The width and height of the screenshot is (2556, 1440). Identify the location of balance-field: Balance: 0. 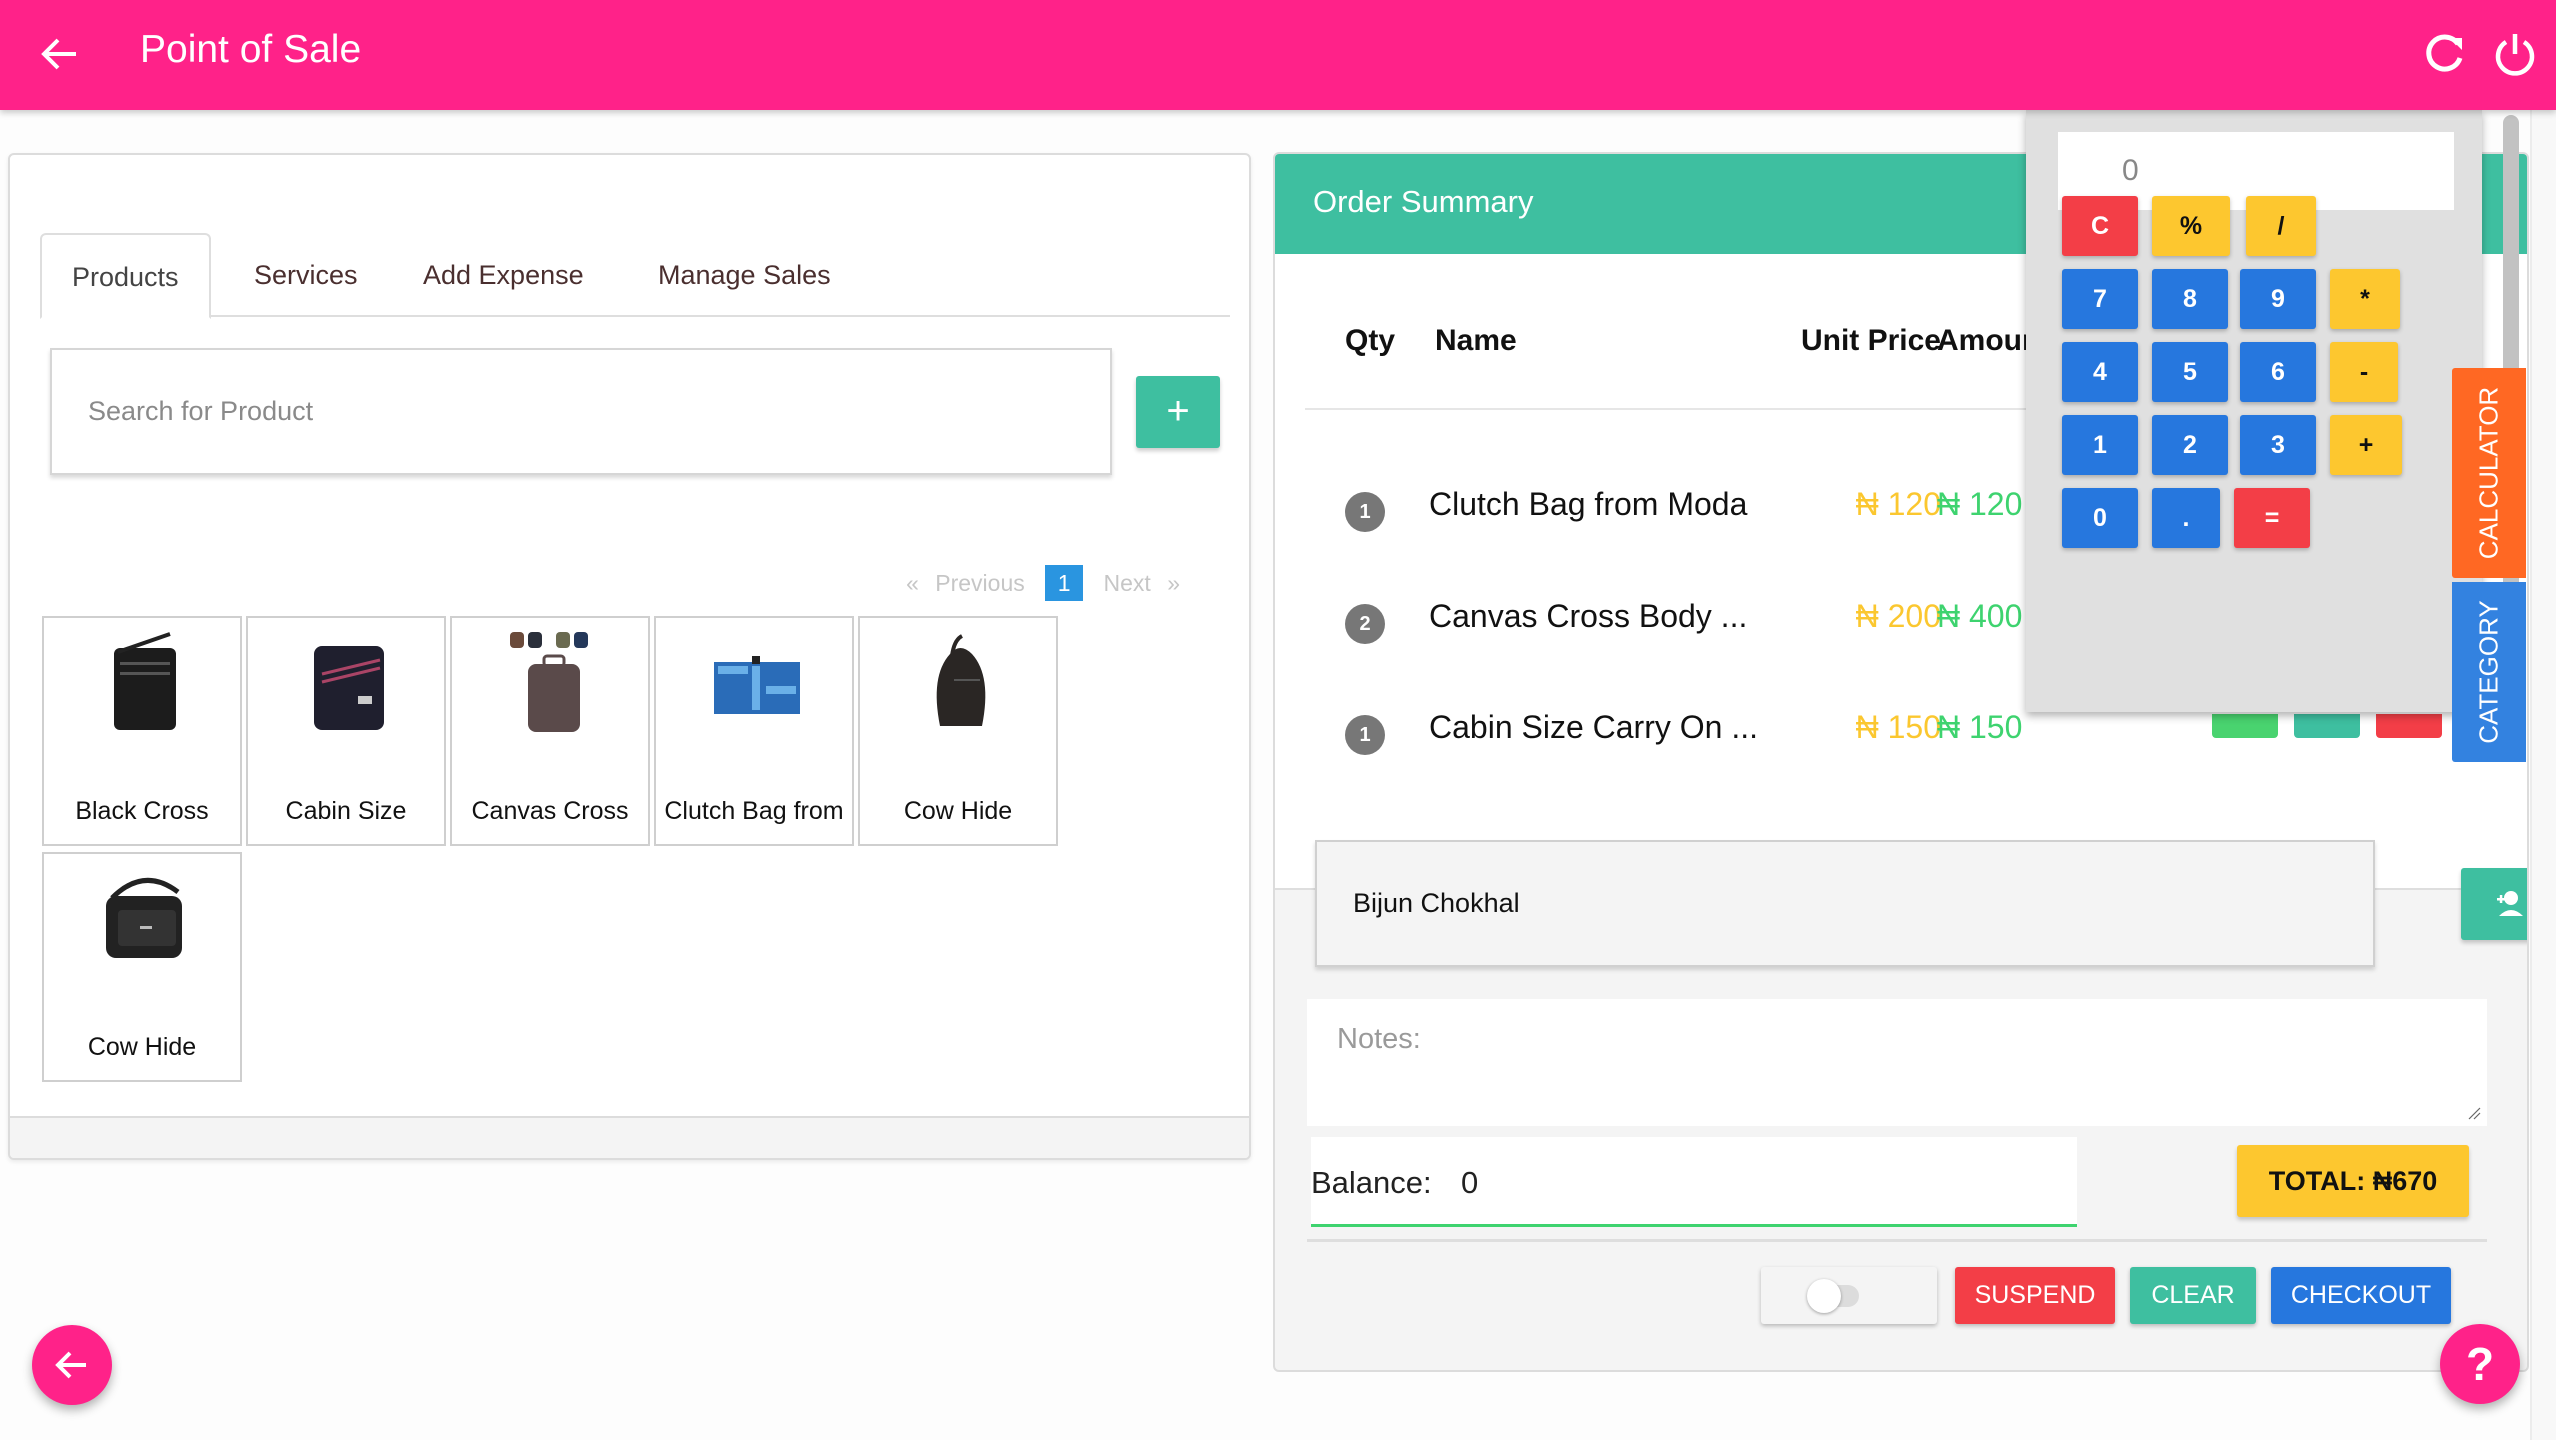
(1694, 1182).